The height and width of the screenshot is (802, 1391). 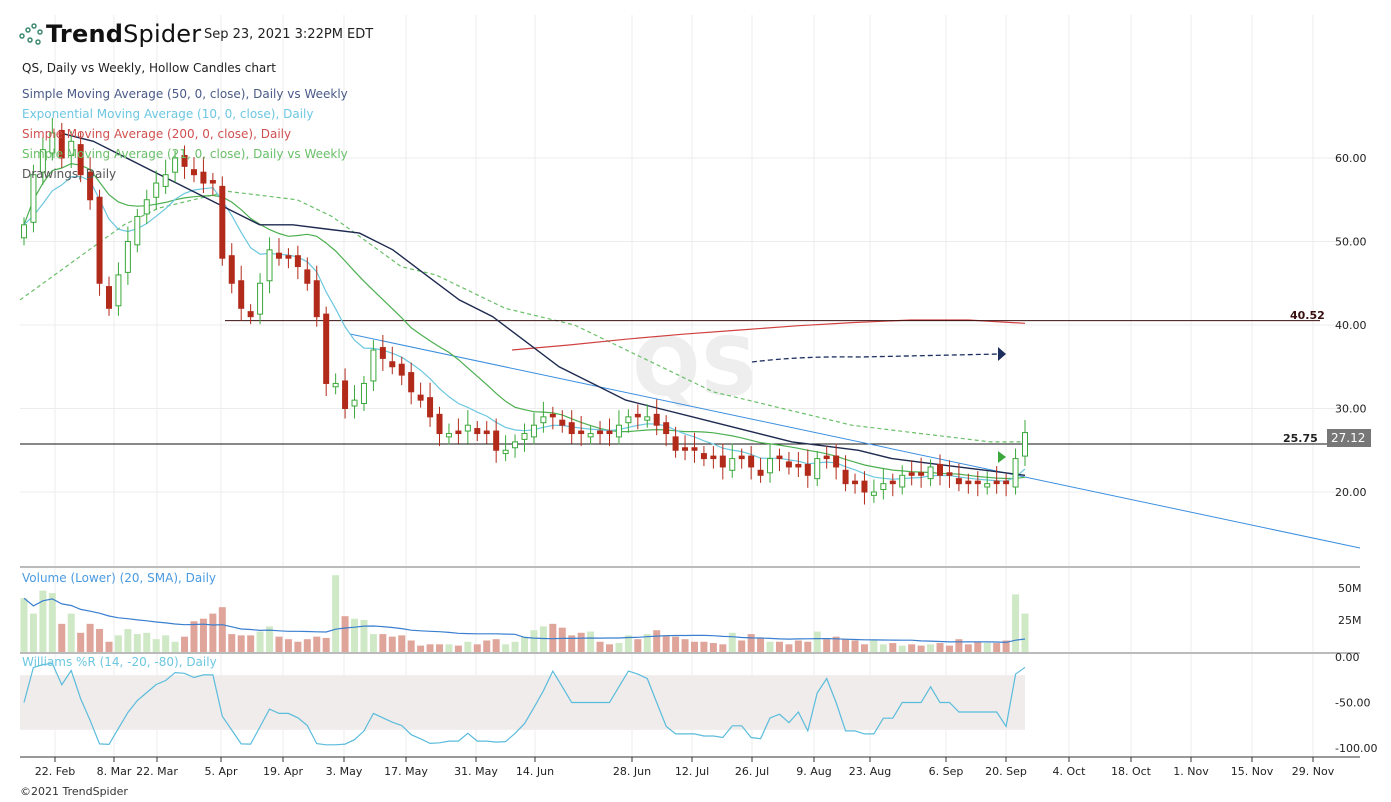 What do you see at coordinates (289, 34) in the screenshot?
I see `timestamp: Sep 23, 2021 3:22PM EDT` at bounding box center [289, 34].